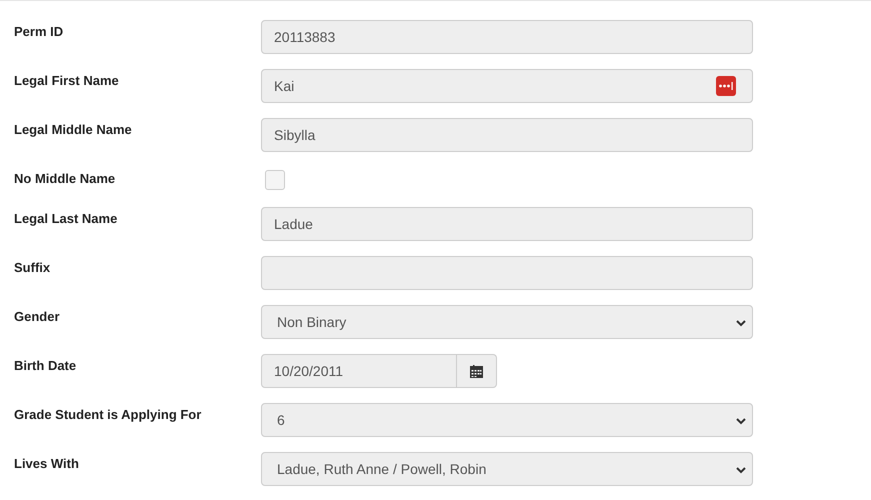 This screenshot has height=500, width=871. Describe the element at coordinates (108, 415) in the screenshot. I see `field-label: Grade Student is Applying For` at that location.